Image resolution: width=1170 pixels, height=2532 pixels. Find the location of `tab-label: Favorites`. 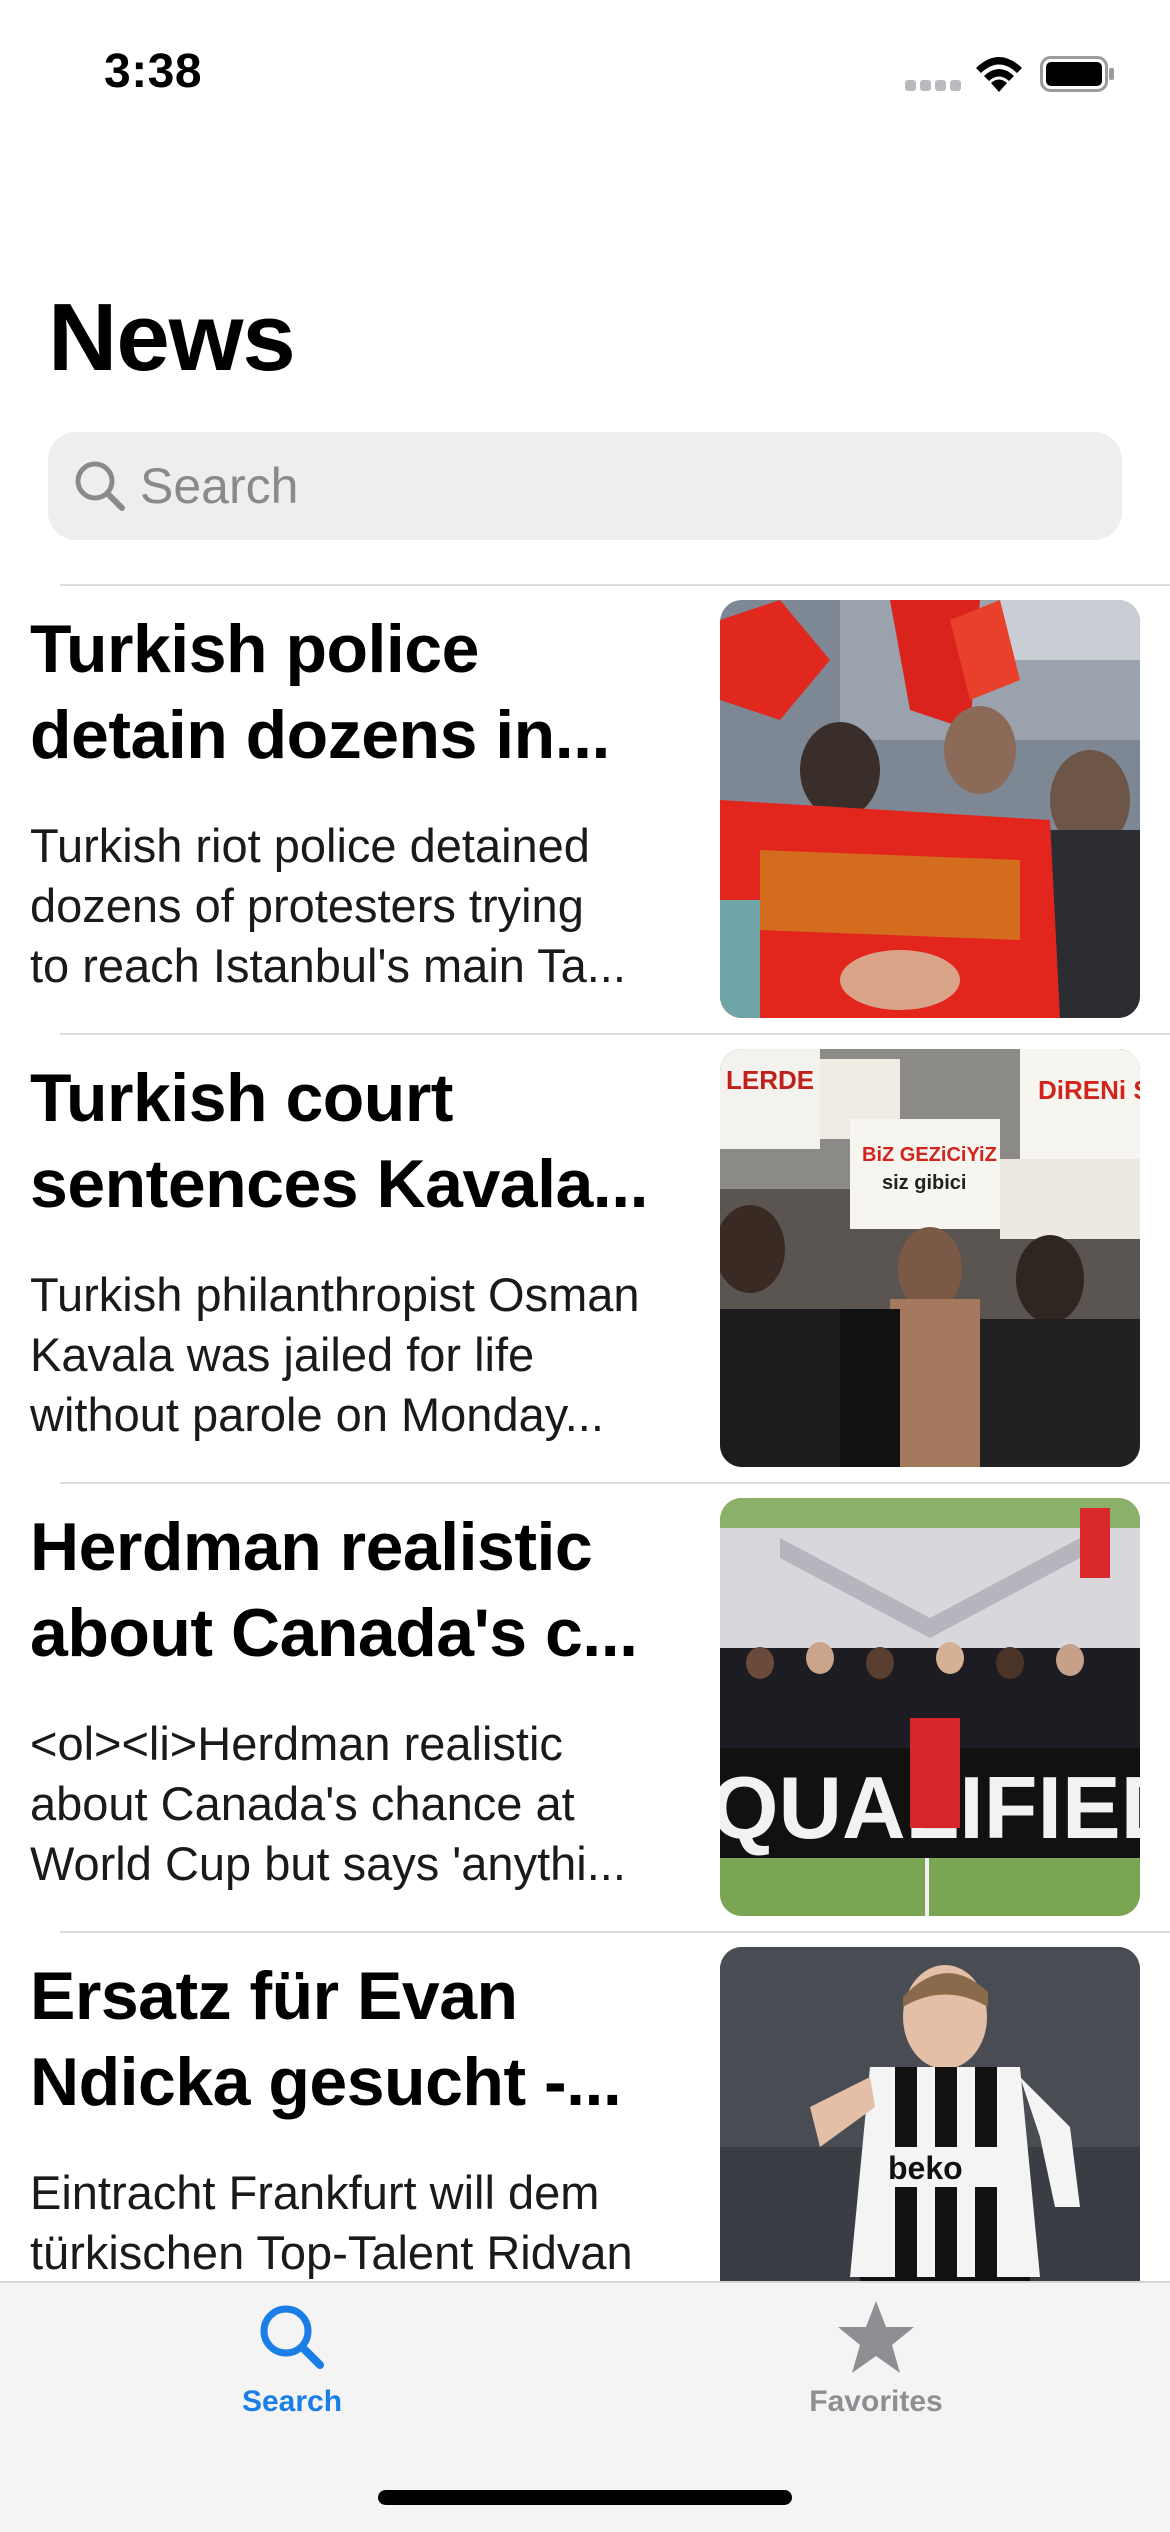

tab-label: Favorites is located at coordinates (876, 2401).